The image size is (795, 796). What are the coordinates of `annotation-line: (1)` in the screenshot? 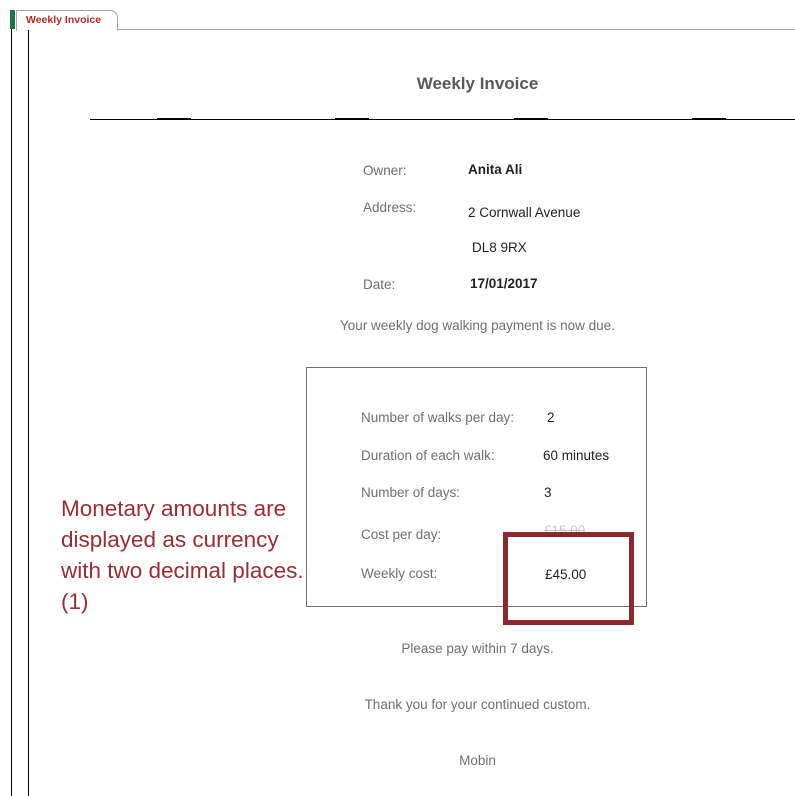 It's located at (75, 601).